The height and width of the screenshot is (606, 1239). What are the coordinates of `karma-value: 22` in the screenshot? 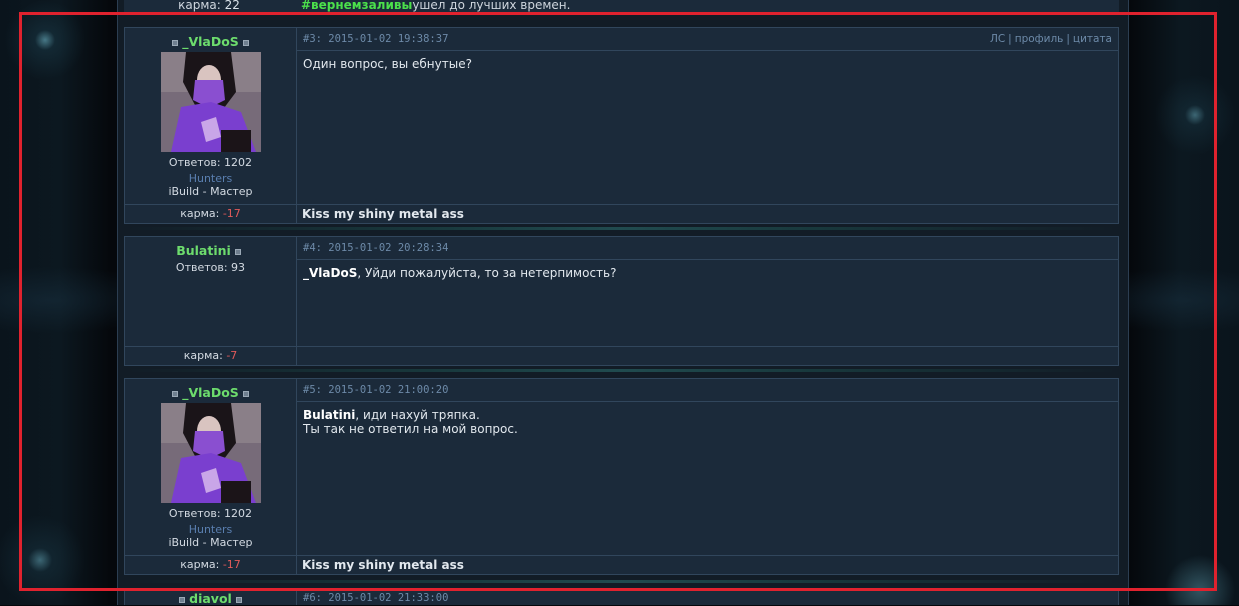 It's located at (232, 6).